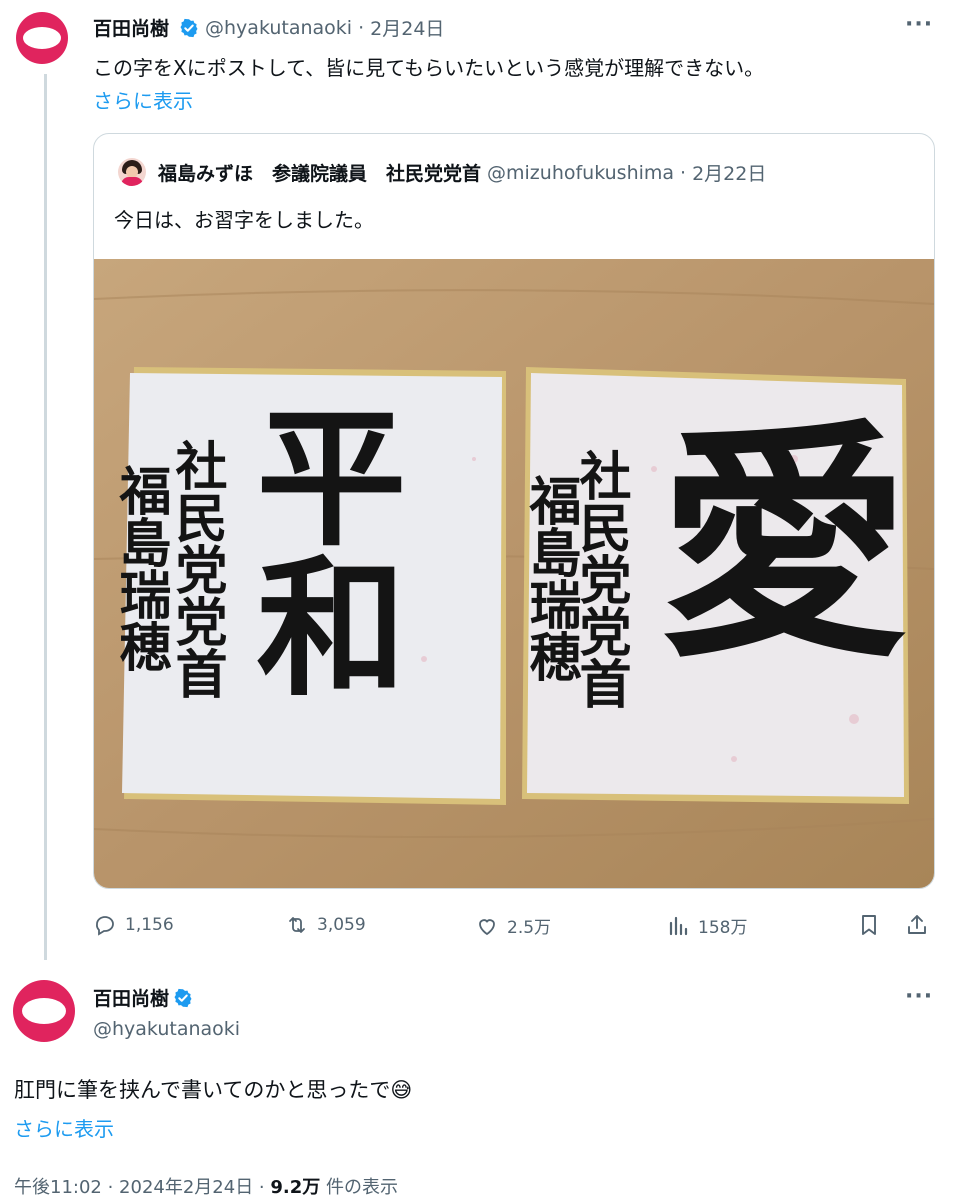 The image size is (953, 1200). I want to click on like-button: 2.5万, so click(513, 925).